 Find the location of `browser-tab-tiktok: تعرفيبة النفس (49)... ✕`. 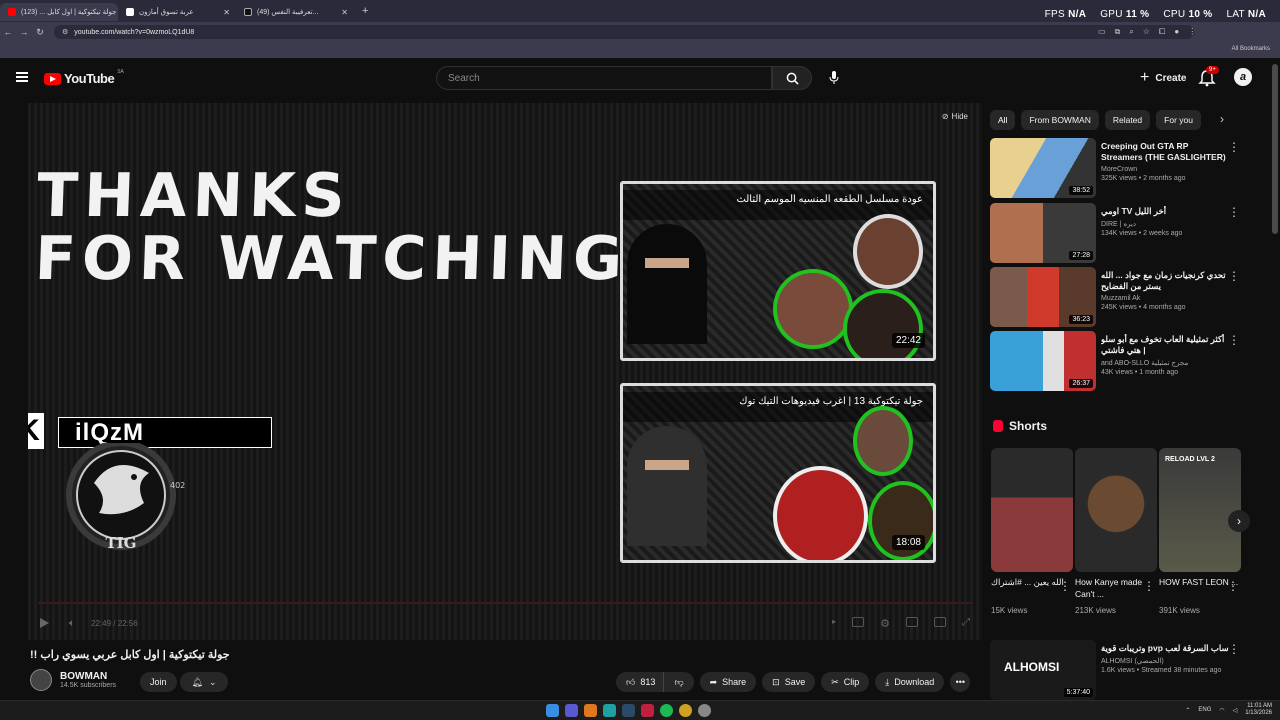

browser-tab-tiktok: تعرفيبة النفس (49)... ✕ is located at coordinates (295, 12).